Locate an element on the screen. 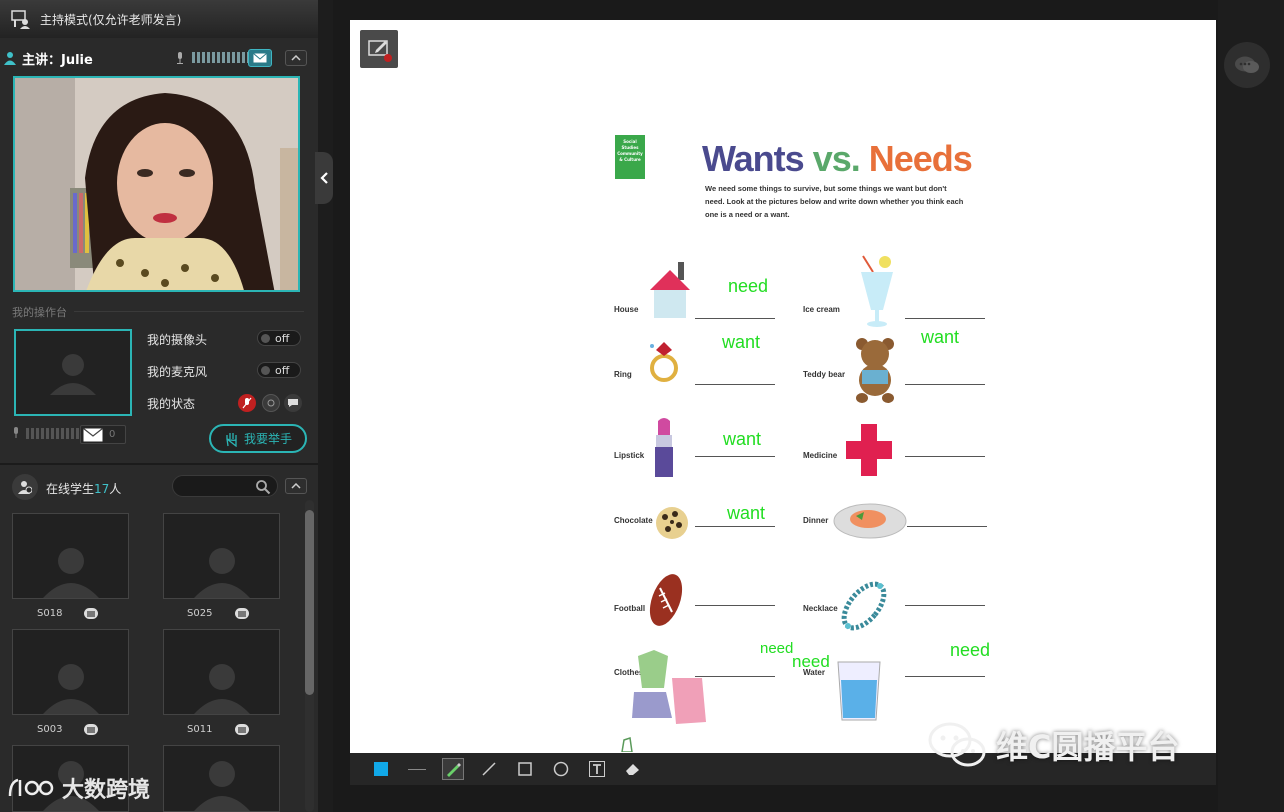 This screenshot has width=1284, height=812. my-messages-button: 0 is located at coordinates (103, 434).